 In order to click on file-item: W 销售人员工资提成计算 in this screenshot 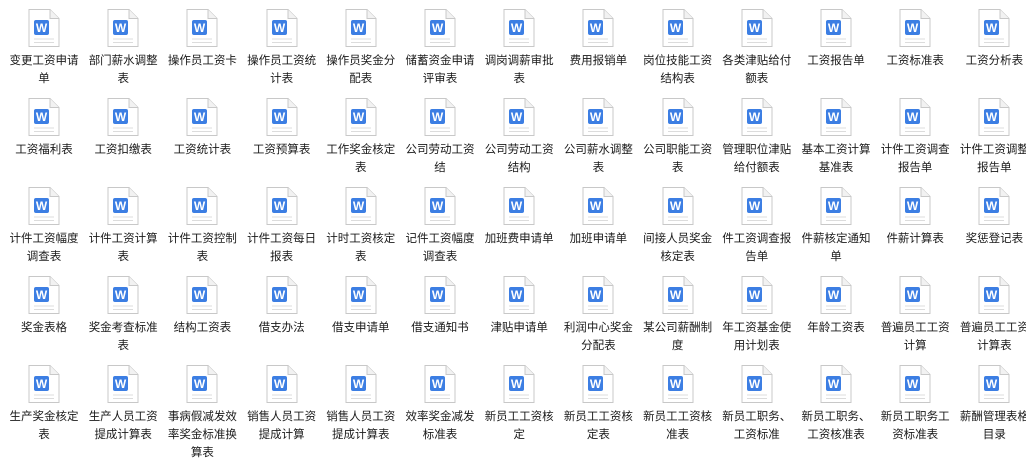, I will do `click(282, 409)`.